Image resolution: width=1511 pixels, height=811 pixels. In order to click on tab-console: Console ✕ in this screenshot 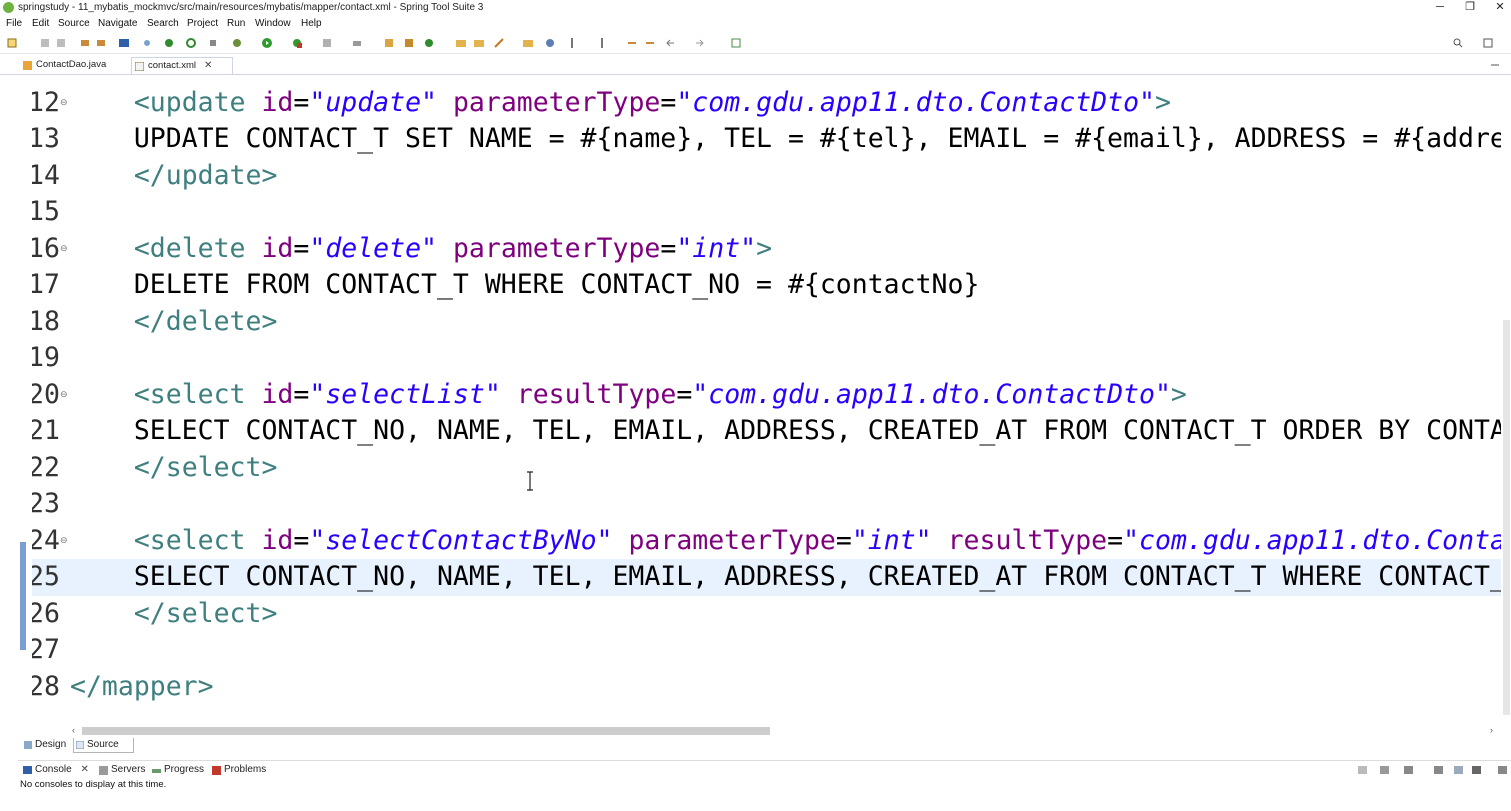, I will do `click(55, 769)`.